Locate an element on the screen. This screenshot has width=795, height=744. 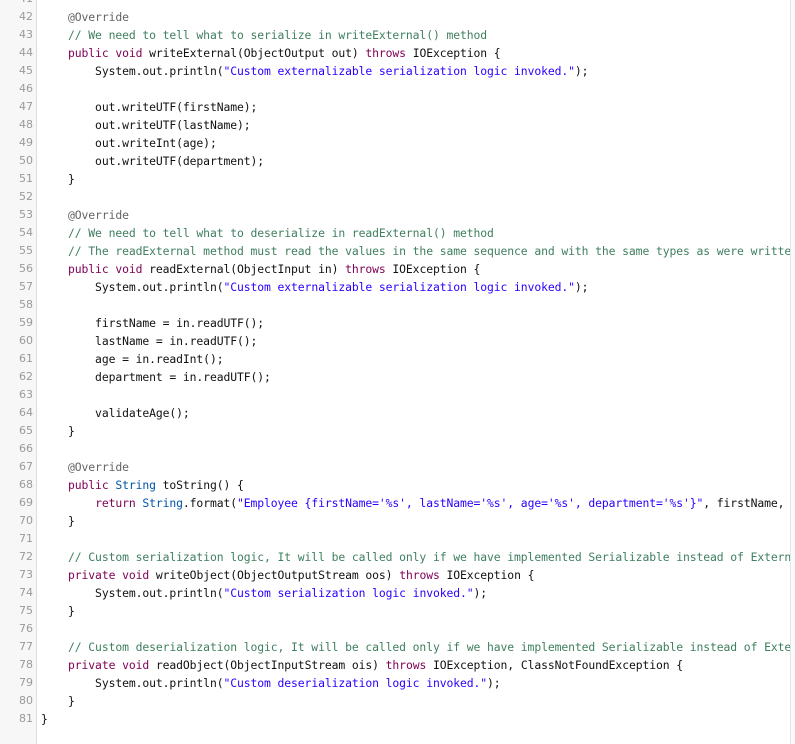
code-token-type: String is located at coordinates (135, 485).